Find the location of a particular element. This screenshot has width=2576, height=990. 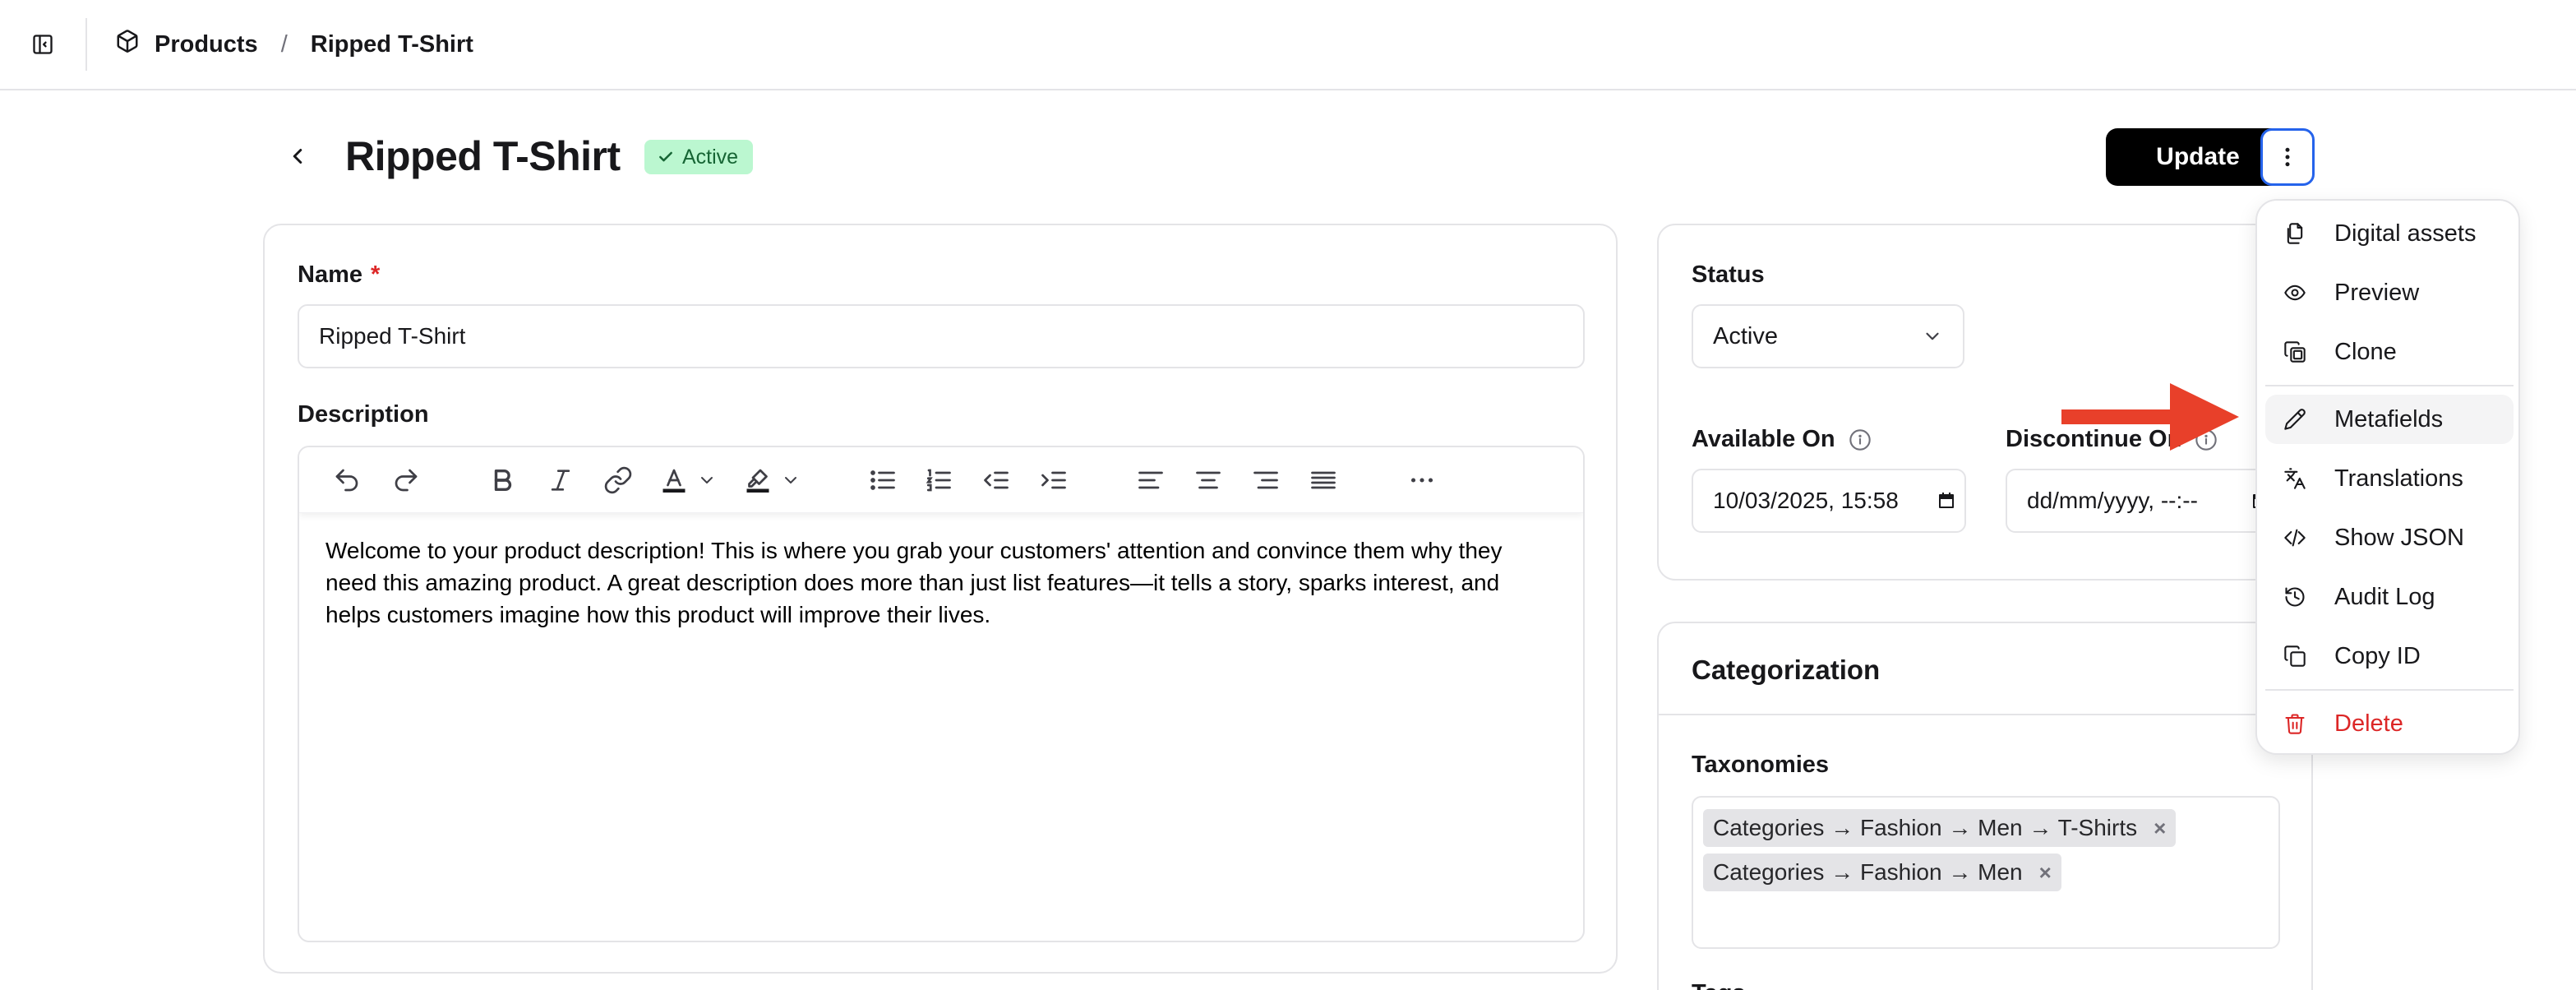

menu-item-clone: Clone is located at coordinates (2389, 352).